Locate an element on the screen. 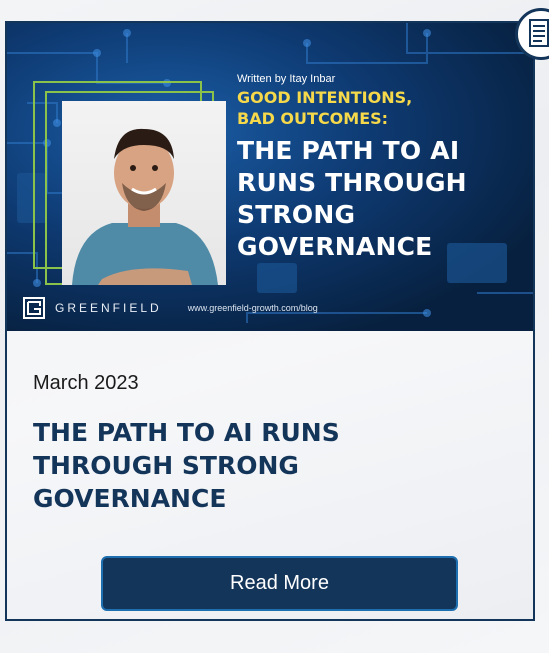 This screenshot has width=549, height=653. post-date: March 2023 is located at coordinates (86, 383).